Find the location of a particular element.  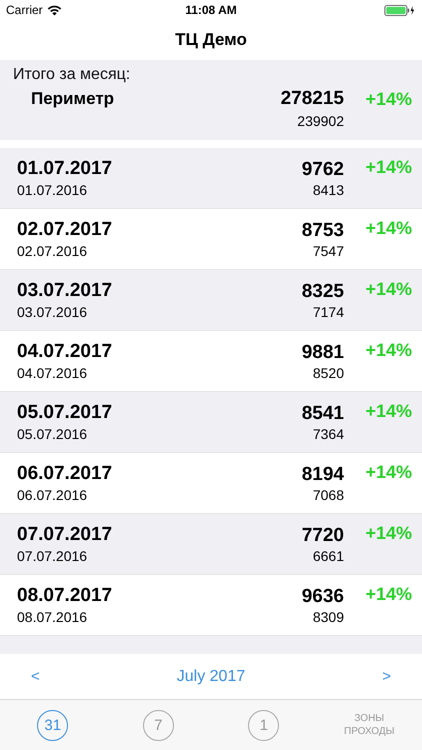

month-label: July 2017 is located at coordinates (211, 677).